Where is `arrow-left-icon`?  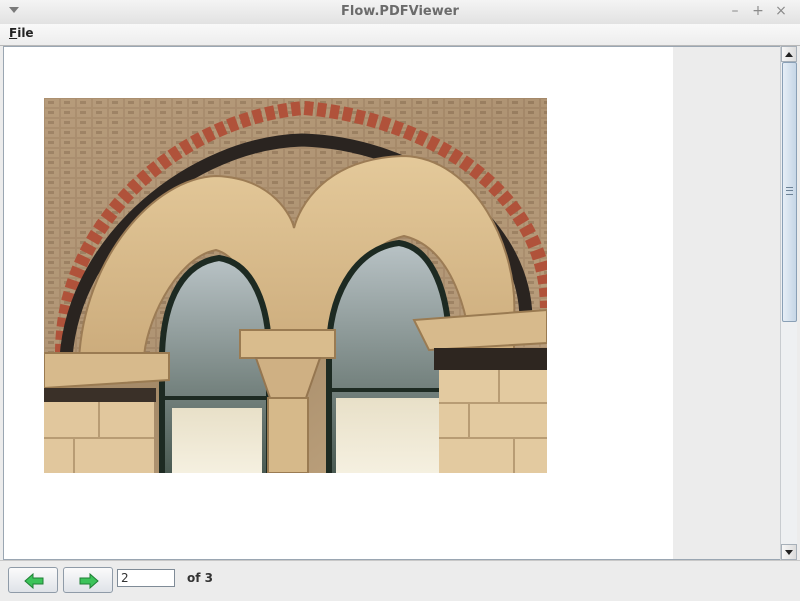 arrow-left-icon is located at coordinates (34, 581).